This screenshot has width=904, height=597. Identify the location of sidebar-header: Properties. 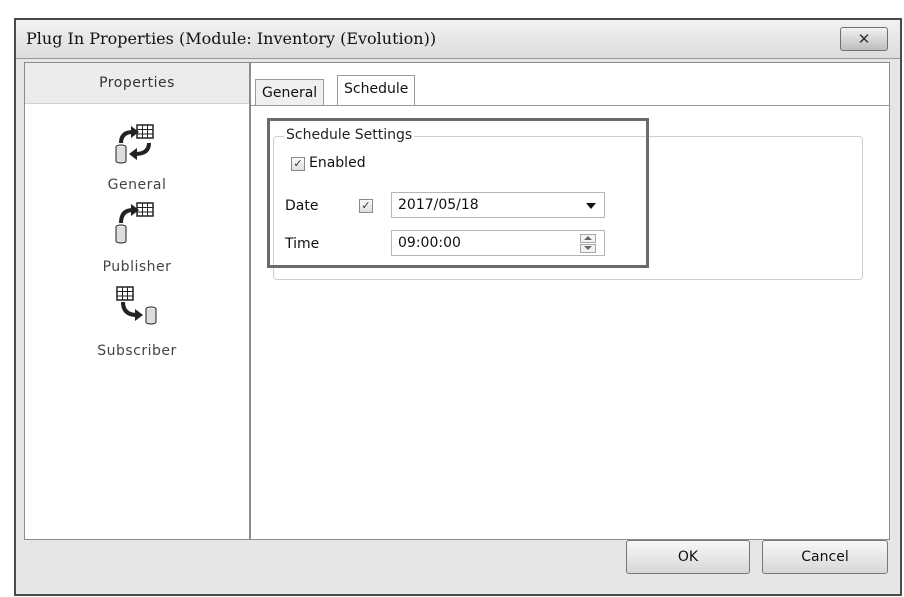
(137, 83).